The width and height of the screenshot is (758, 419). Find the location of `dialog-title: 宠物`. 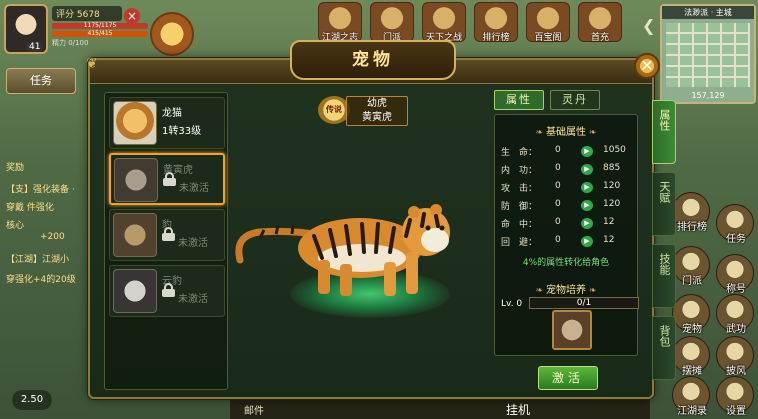

dialog-title: 宠物 is located at coordinates (373, 60).